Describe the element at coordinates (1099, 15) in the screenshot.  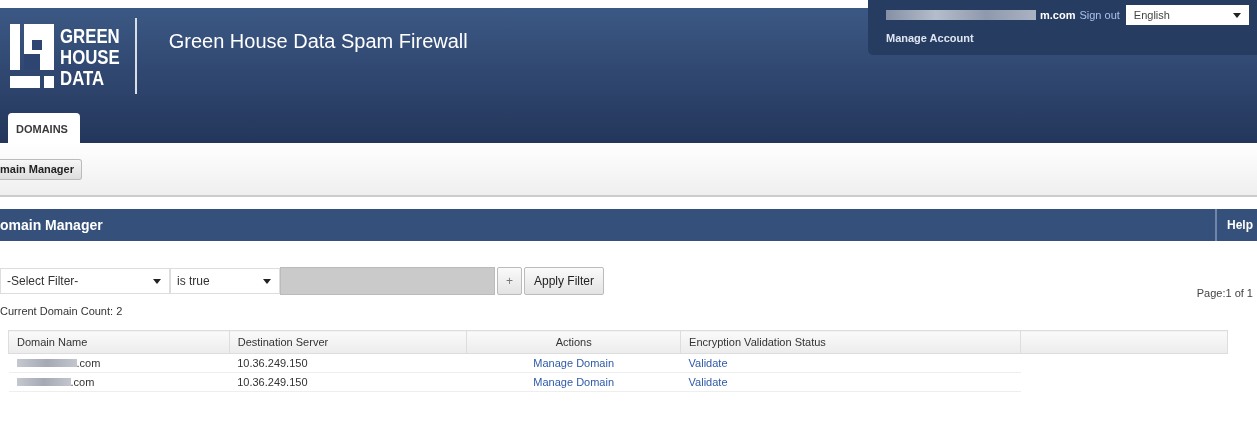
I see `sign-out-link: Sign out` at that location.